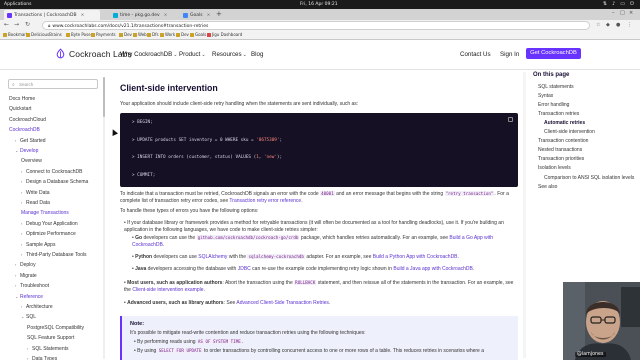 This screenshot has height=360, width=640. Describe the element at coordinates (16, 24) in the screenshot. I see `forward-arrow-icon: →` at that location.